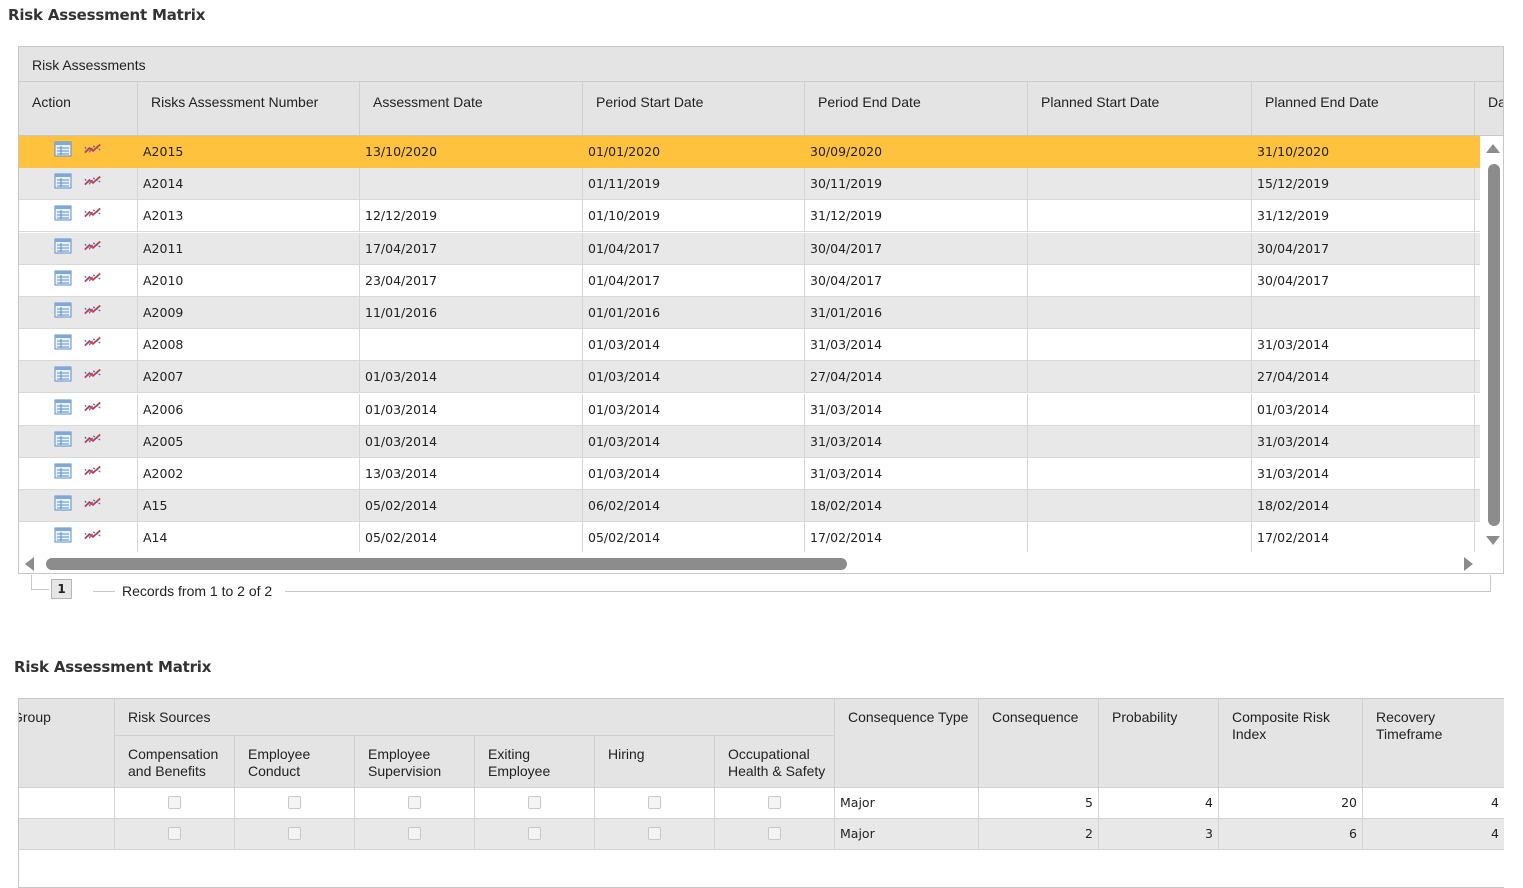  I want to click on scroll-up-arrow-icon, so click(1493, 148).